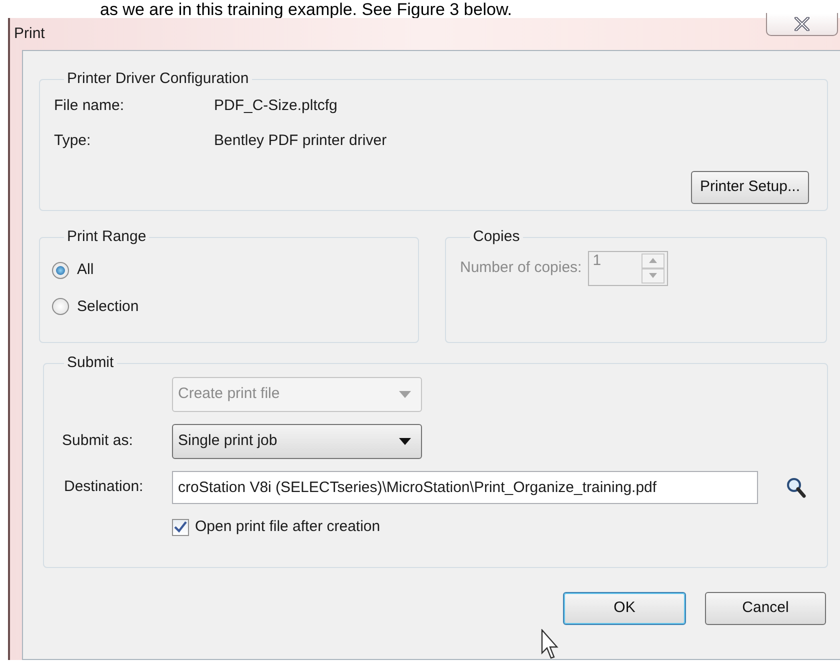 The height and width of the screenshot is (669, 840). I want to click on option-label: All, so click(85, 270).